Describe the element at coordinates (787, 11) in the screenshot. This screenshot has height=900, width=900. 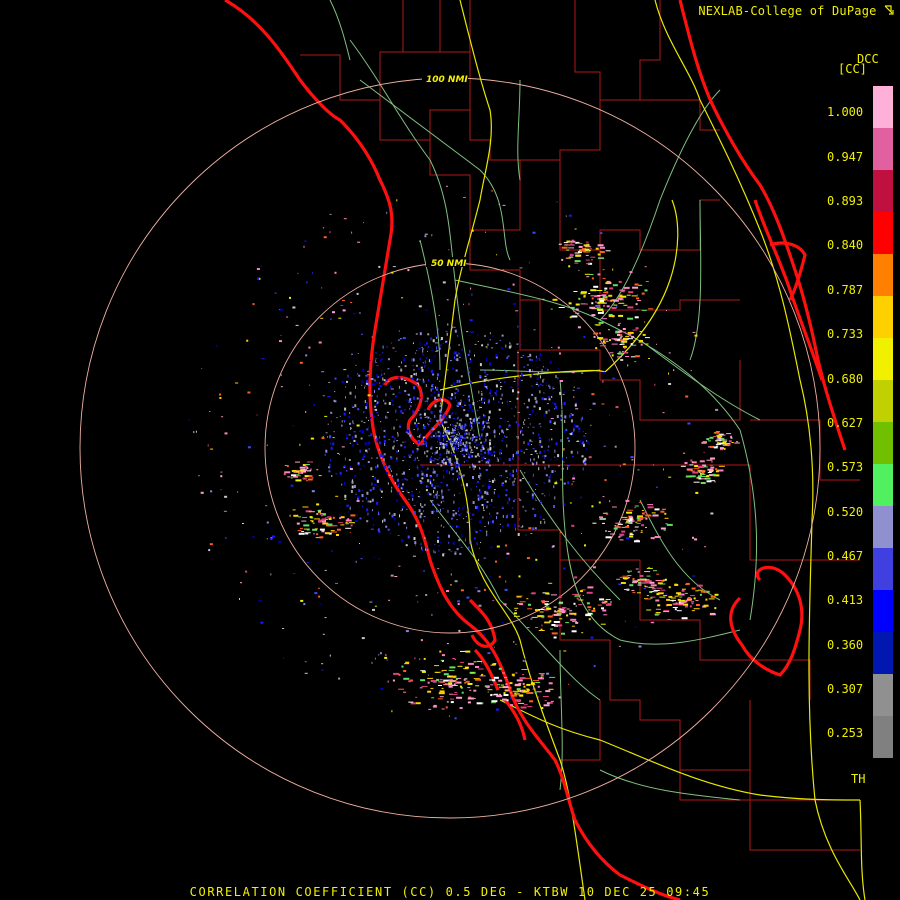
I see `credit-label: NEXLAB-College of DuPage` at that location.